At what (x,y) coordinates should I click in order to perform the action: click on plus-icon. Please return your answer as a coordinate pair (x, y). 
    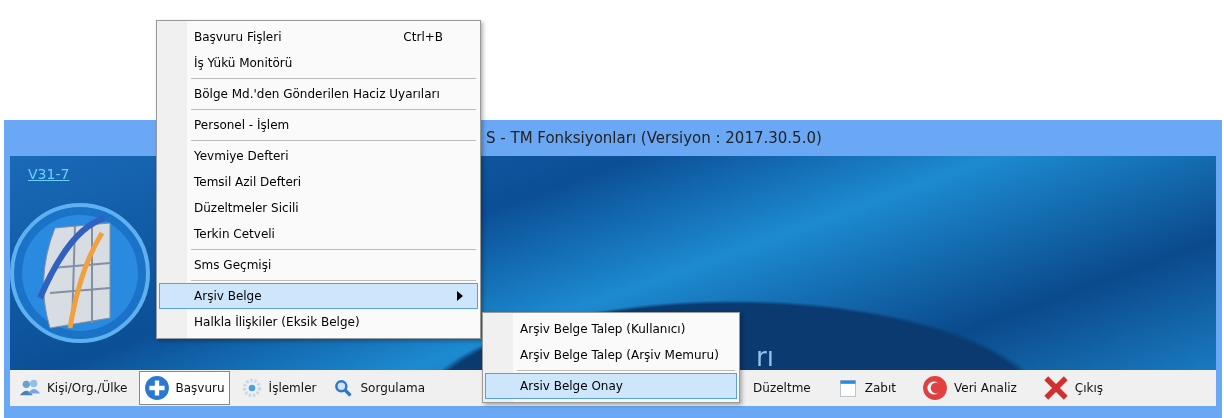
    Looking at the image, I should click on (156, 388).